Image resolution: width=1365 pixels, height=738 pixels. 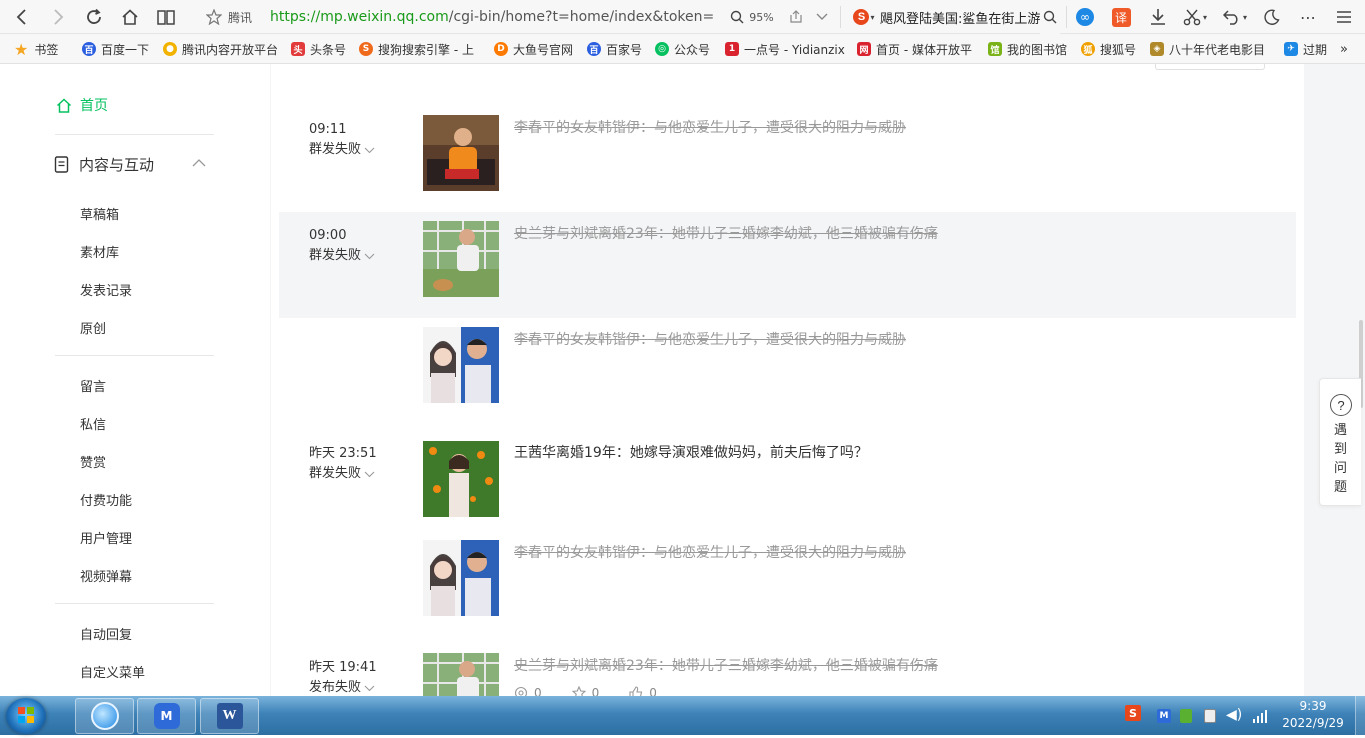 What do you see at coordinates (682, 48) in the screenshot?
I see `bookmark-item: ◎ 公众号` at bounding box center [682, 48].